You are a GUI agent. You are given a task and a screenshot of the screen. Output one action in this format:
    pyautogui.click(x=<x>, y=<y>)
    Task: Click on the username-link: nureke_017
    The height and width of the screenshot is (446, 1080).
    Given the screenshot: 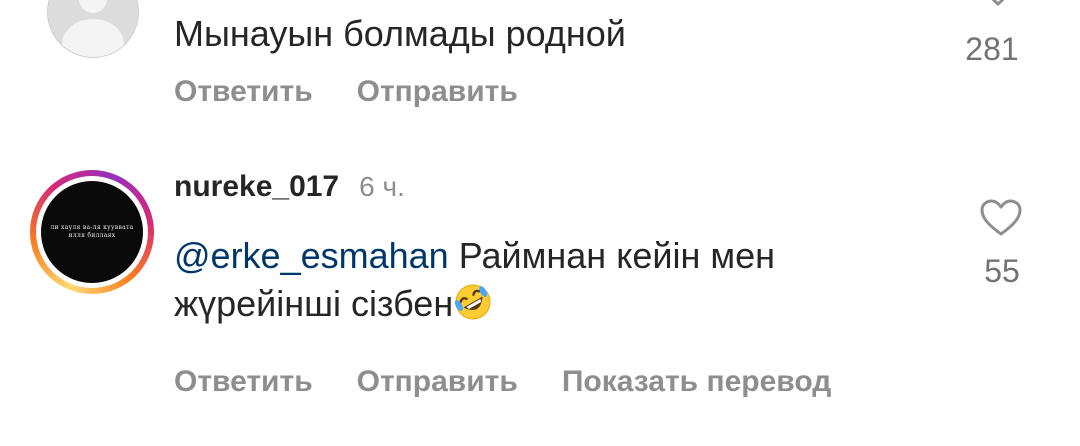 What is the action you would take?
    pyautogui.click(x=256, y=187)
    